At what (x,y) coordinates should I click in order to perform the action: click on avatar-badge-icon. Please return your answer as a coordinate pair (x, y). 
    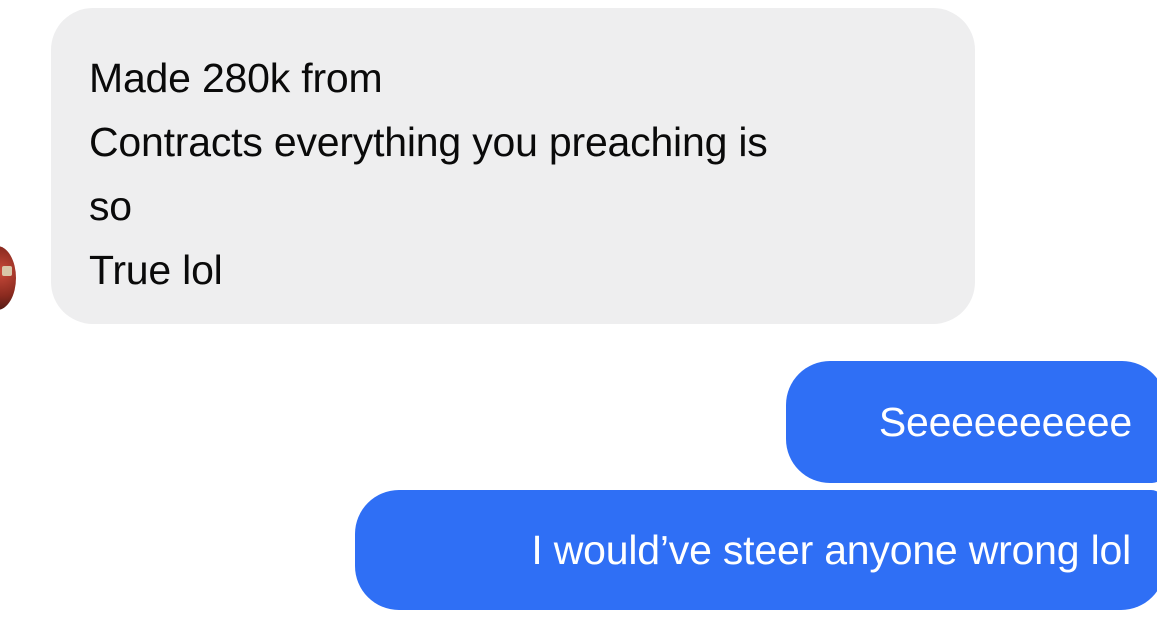
    Looking at the image, I should click on (7, 271).